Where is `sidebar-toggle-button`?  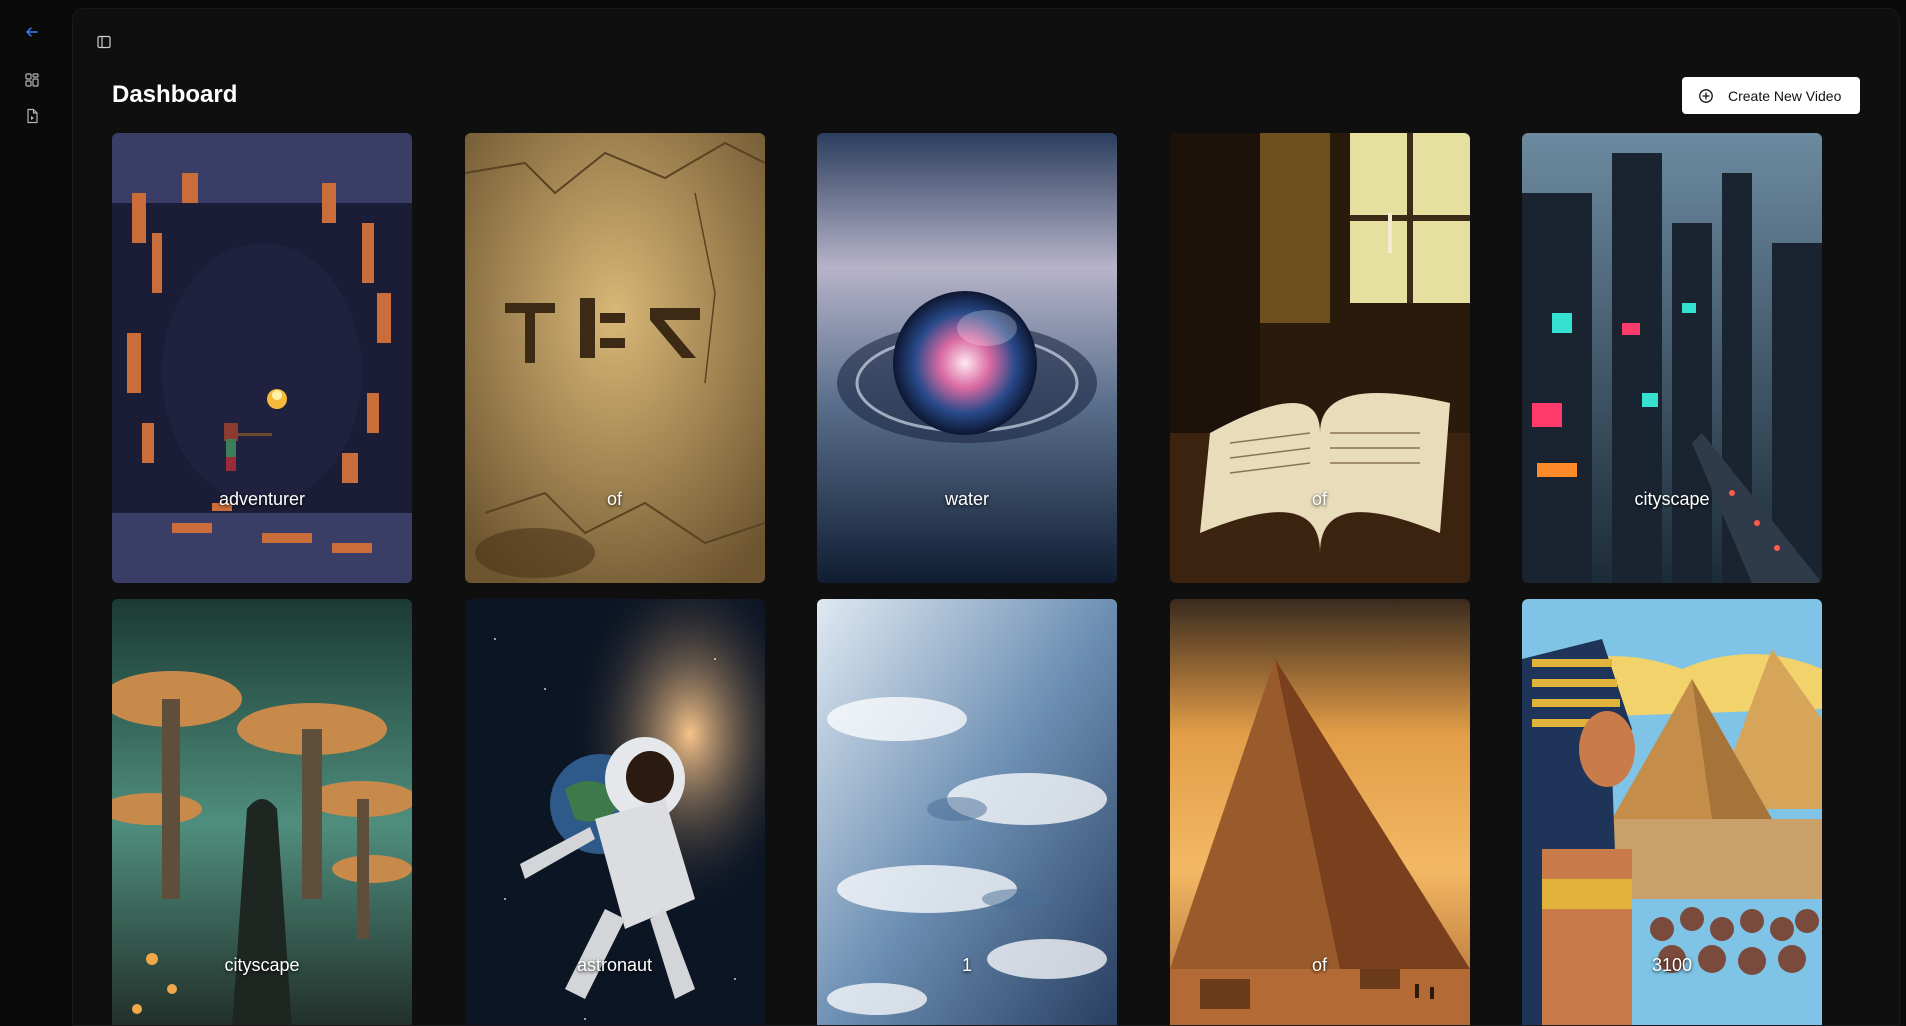 sidebar-toggle-button is located at coordinates (104, 42).